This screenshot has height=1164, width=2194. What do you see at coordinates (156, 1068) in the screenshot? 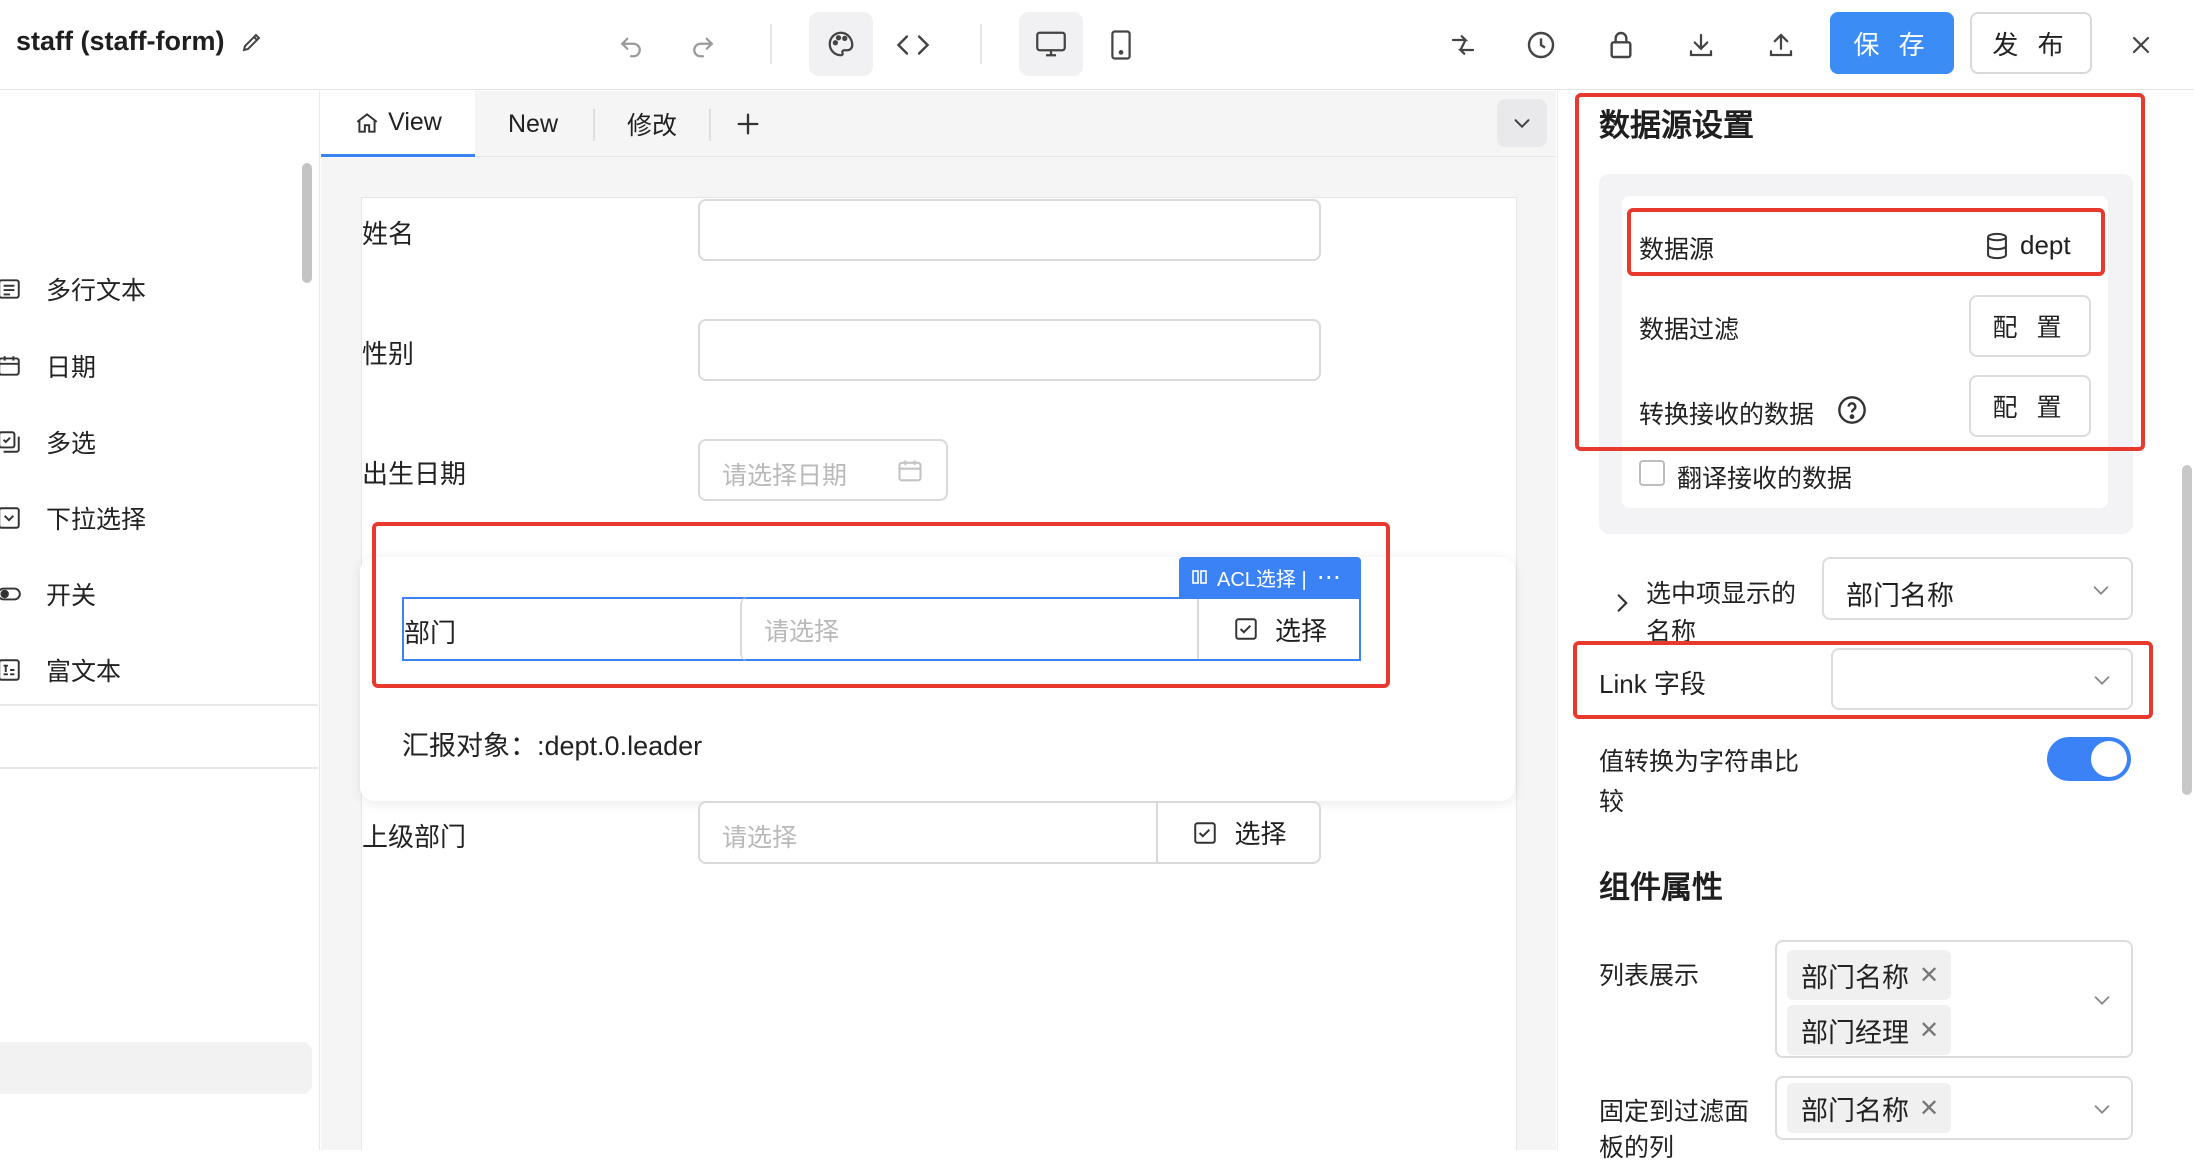
I see `sidebar-selected-item` at bounding box center [156, 1068].